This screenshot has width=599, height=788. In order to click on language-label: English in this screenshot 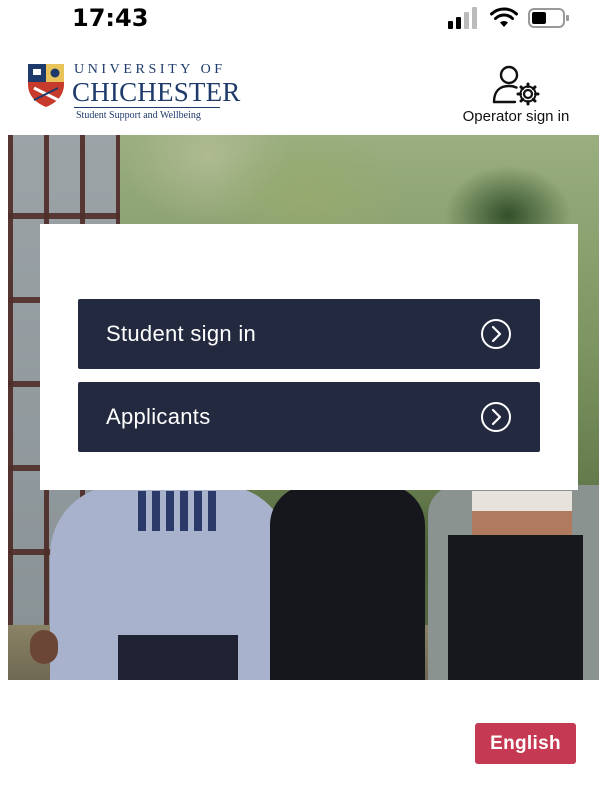, I will do `click(525, 743)`.